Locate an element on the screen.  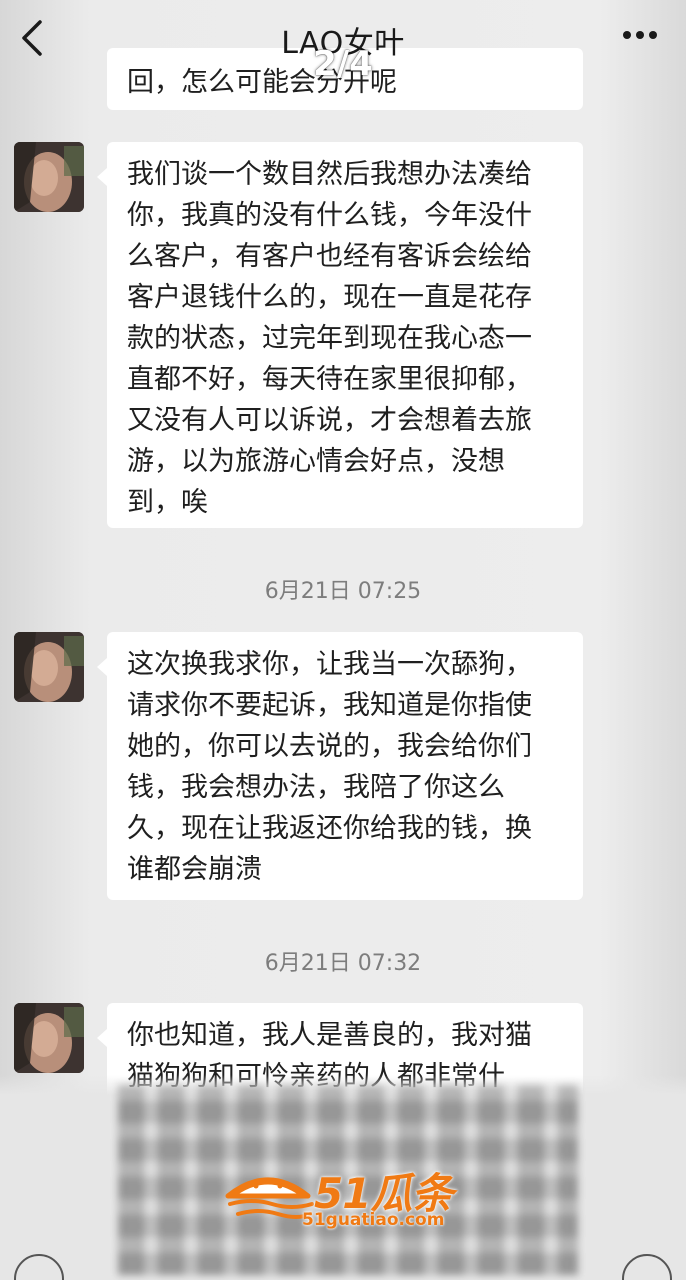
page-indicator: 2/4 is located at coordinates (343, 64).